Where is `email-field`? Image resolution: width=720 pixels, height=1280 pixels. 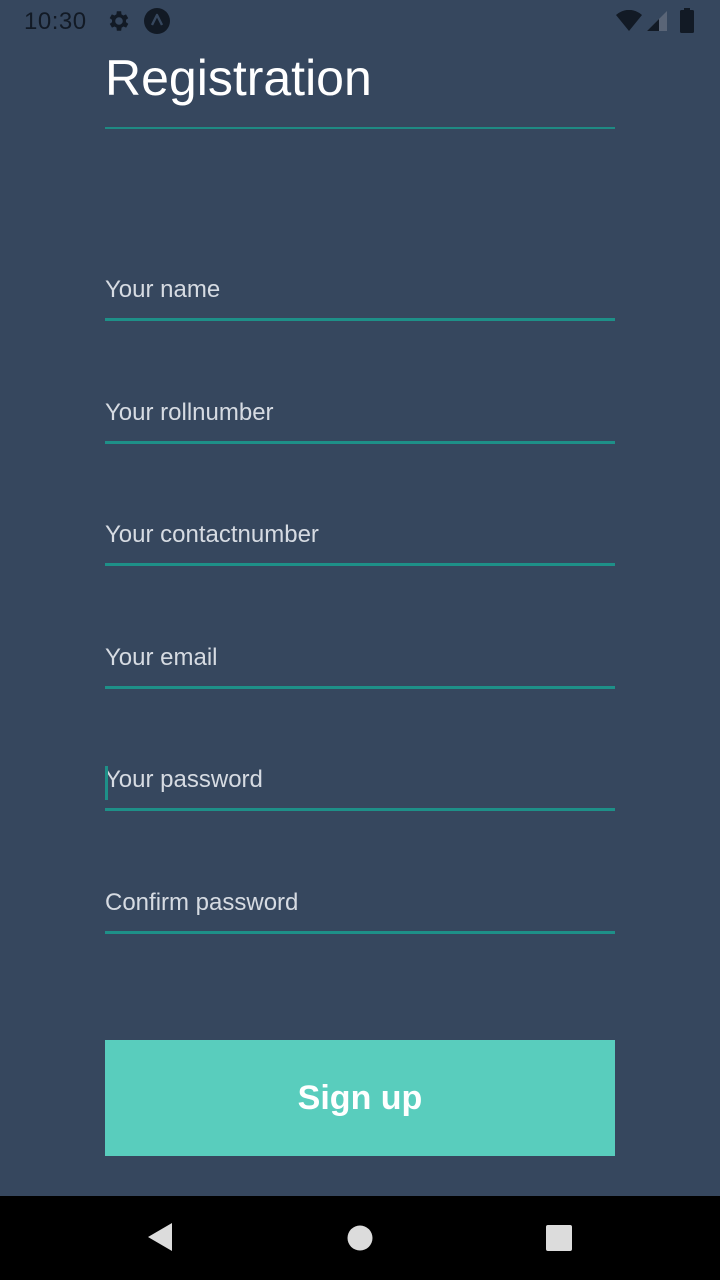 email-field is located at coordinates (360, 663).